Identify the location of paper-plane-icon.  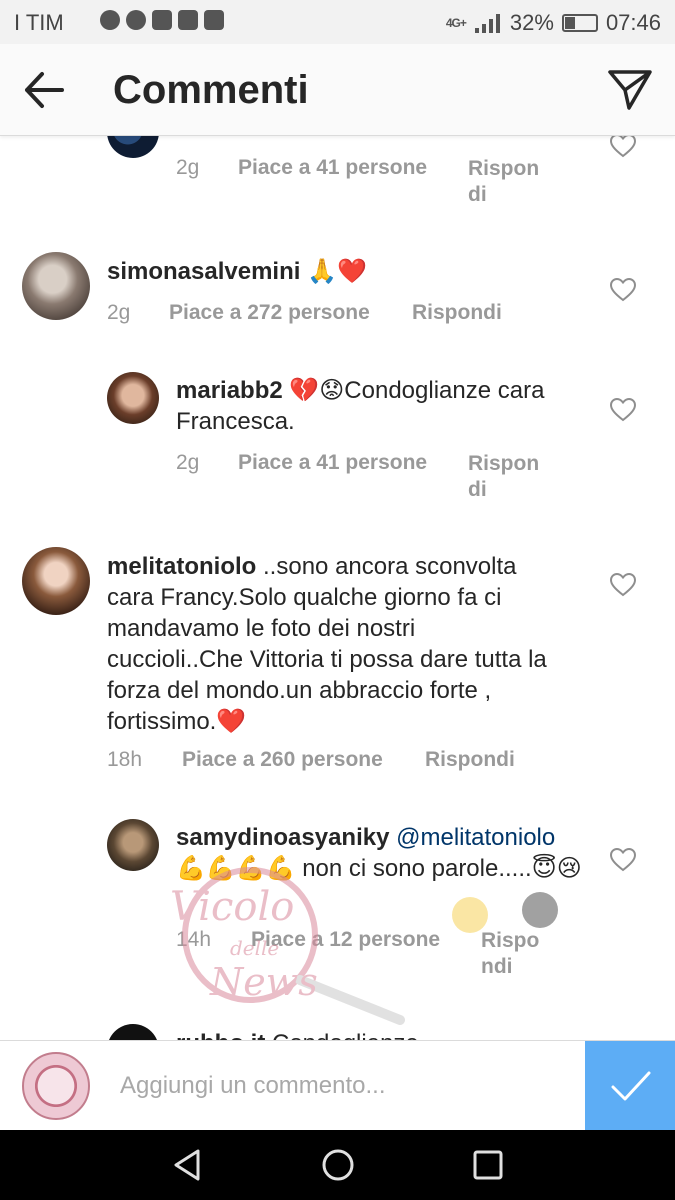
(630, 90).